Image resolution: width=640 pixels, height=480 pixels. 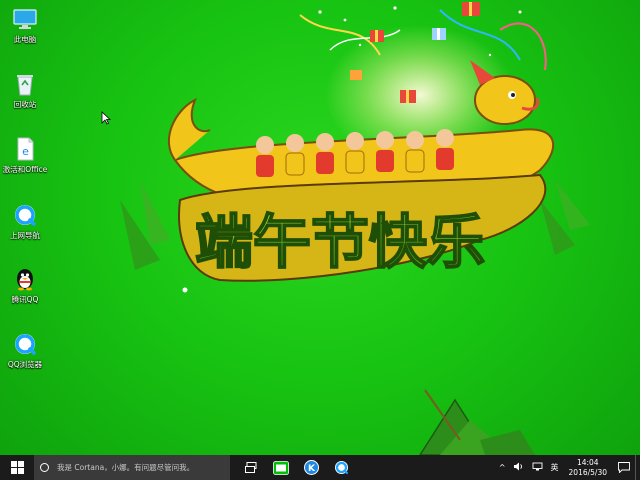 I want to click on ime-indicator: 英, so click(x=555, y=467).